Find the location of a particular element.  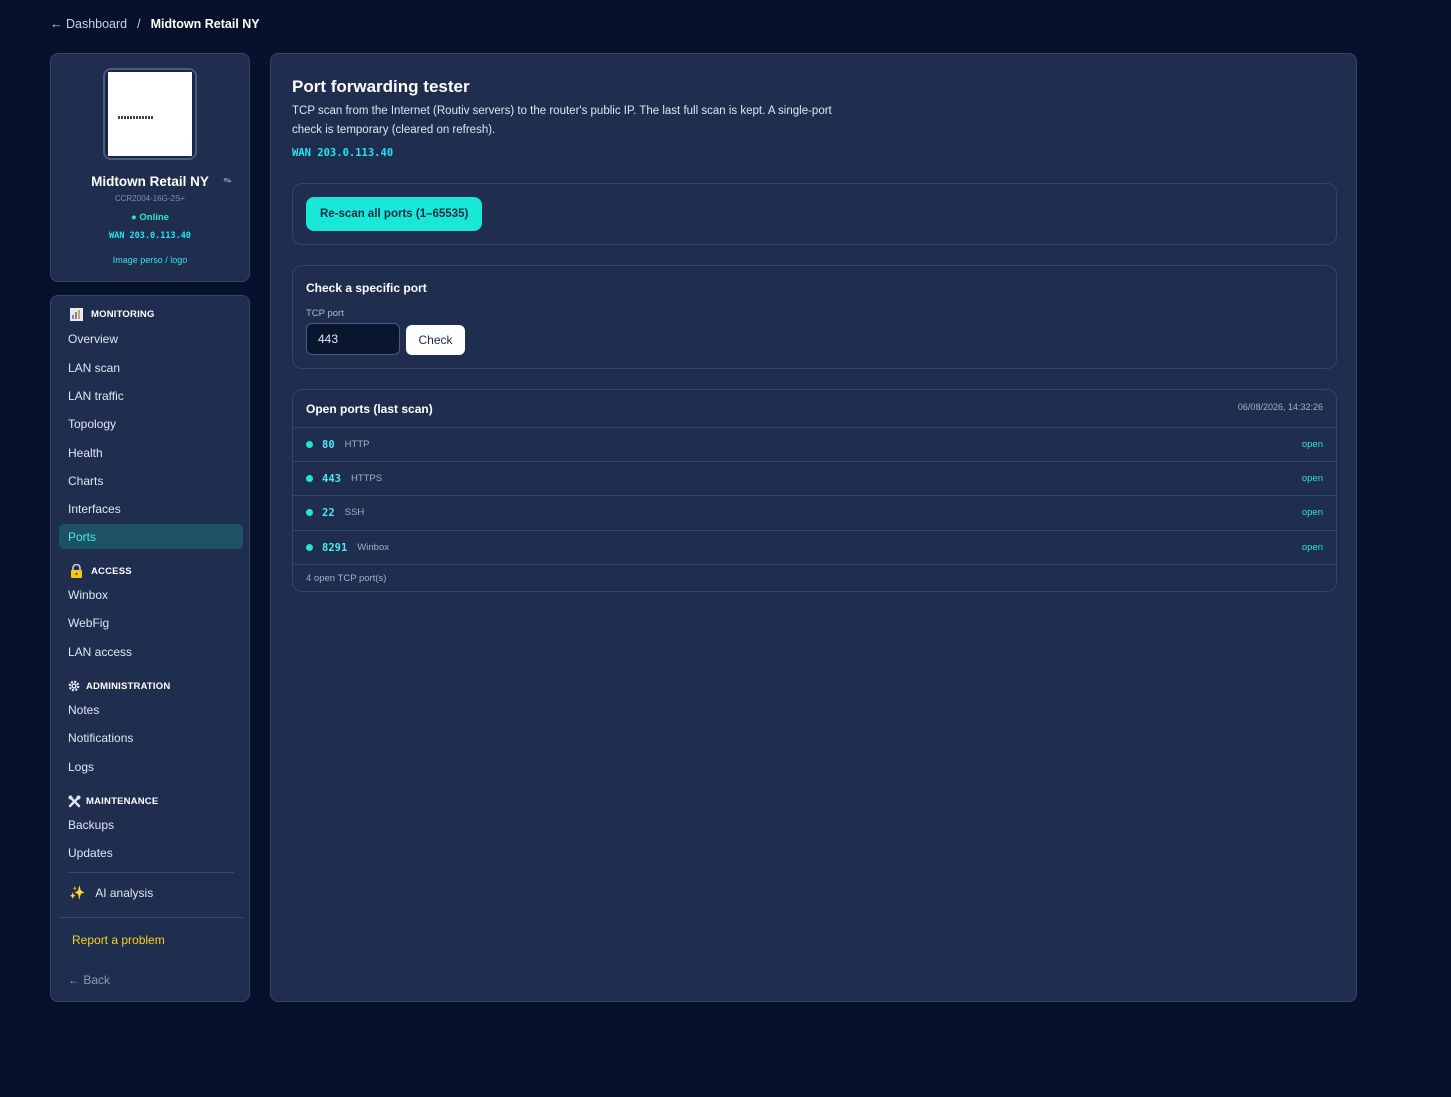

device-wan: WAN 203.0.113.40 is located at coordinates (150, 236).